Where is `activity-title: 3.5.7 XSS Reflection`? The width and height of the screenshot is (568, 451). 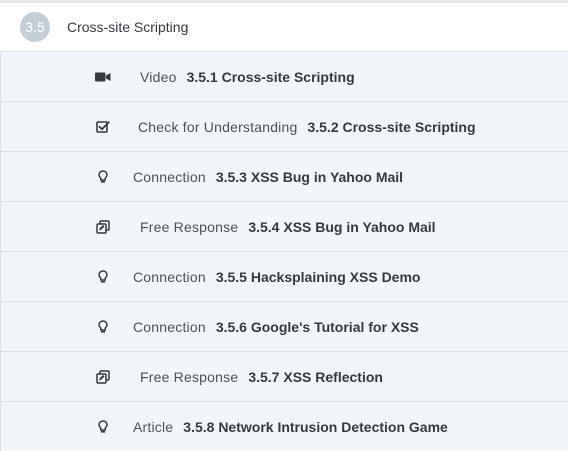 activity-title: 3.5.7 XSS Reflection is located at coordinates (315, 376).